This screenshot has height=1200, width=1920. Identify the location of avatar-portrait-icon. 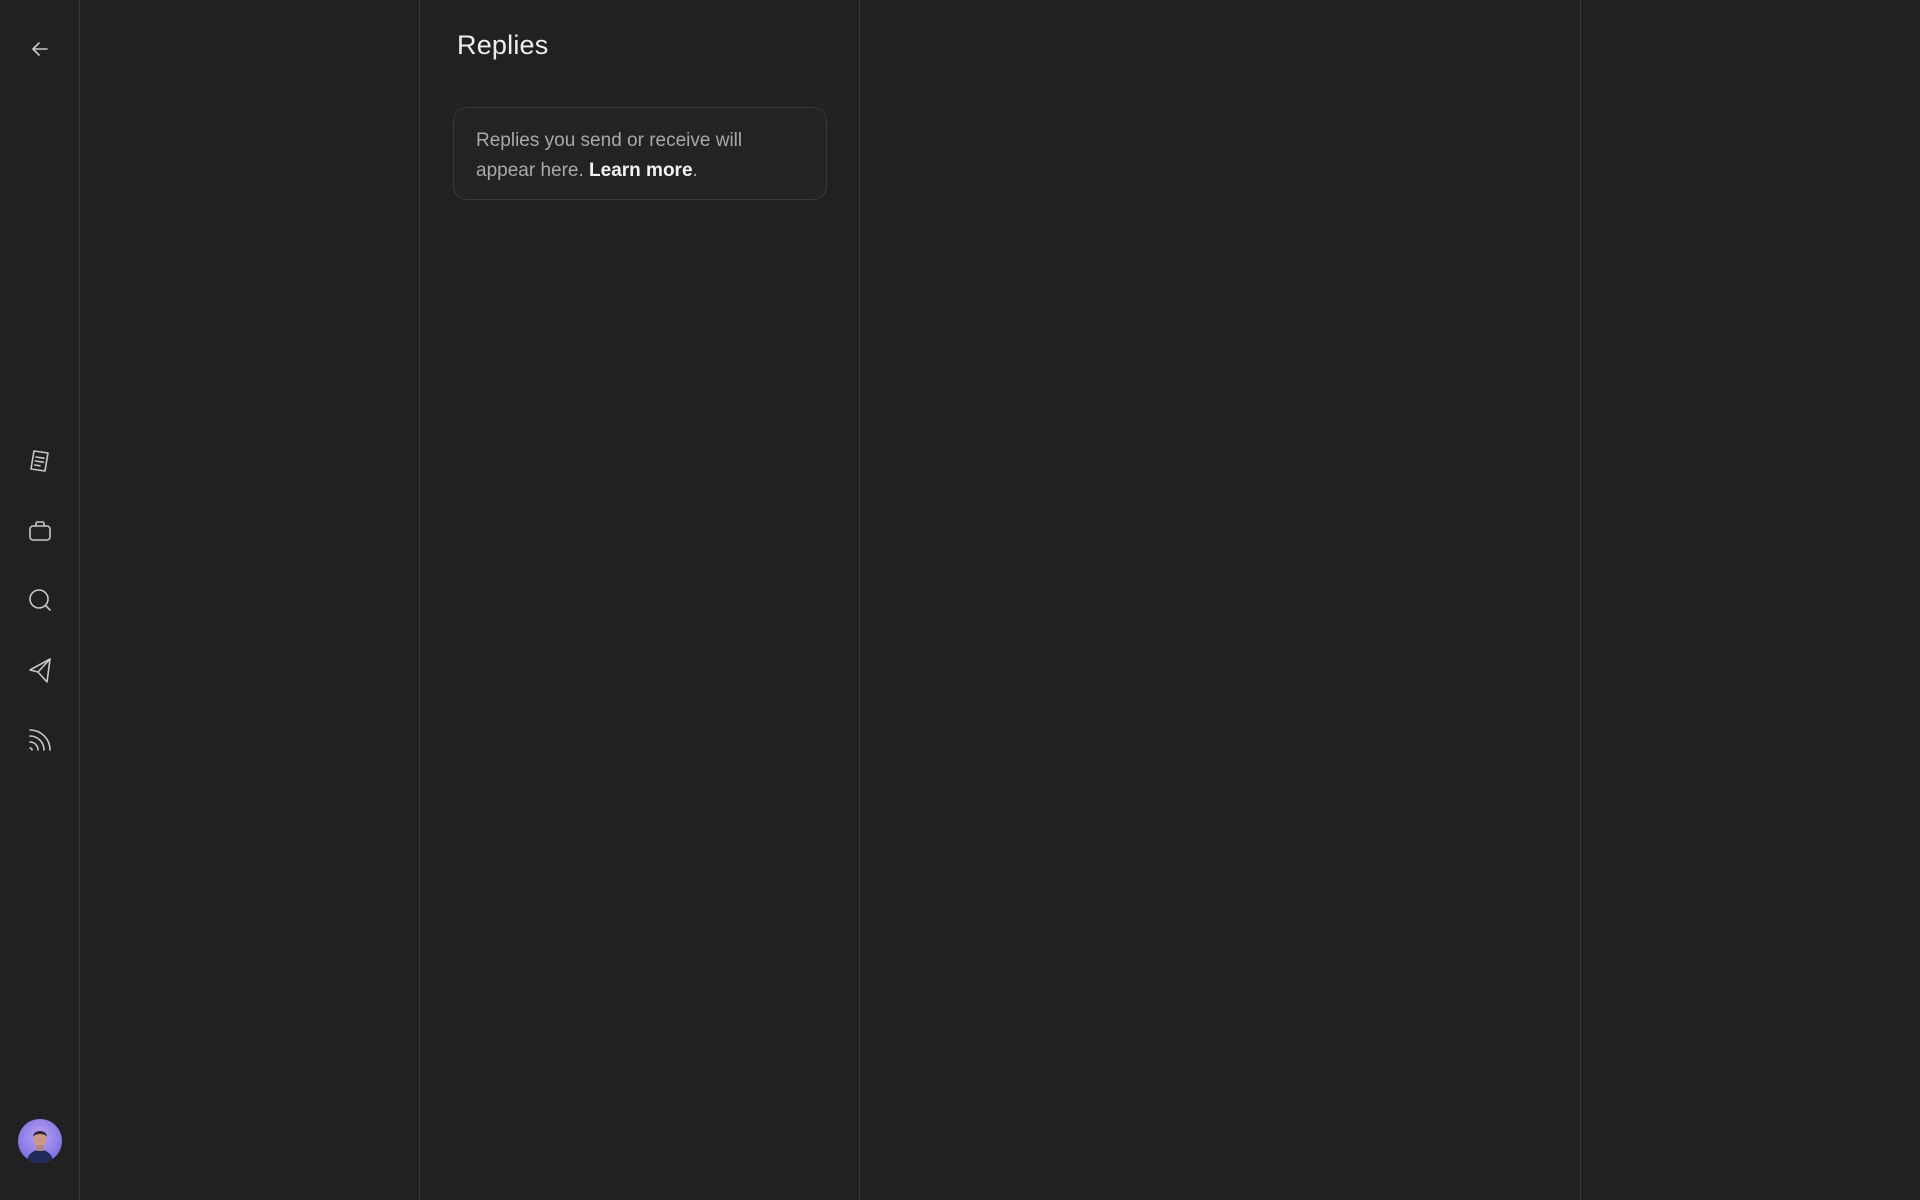
(40, 1147).